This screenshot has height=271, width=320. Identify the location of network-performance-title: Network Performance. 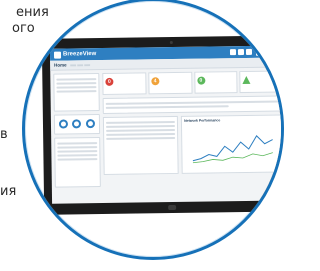
(202, 120).